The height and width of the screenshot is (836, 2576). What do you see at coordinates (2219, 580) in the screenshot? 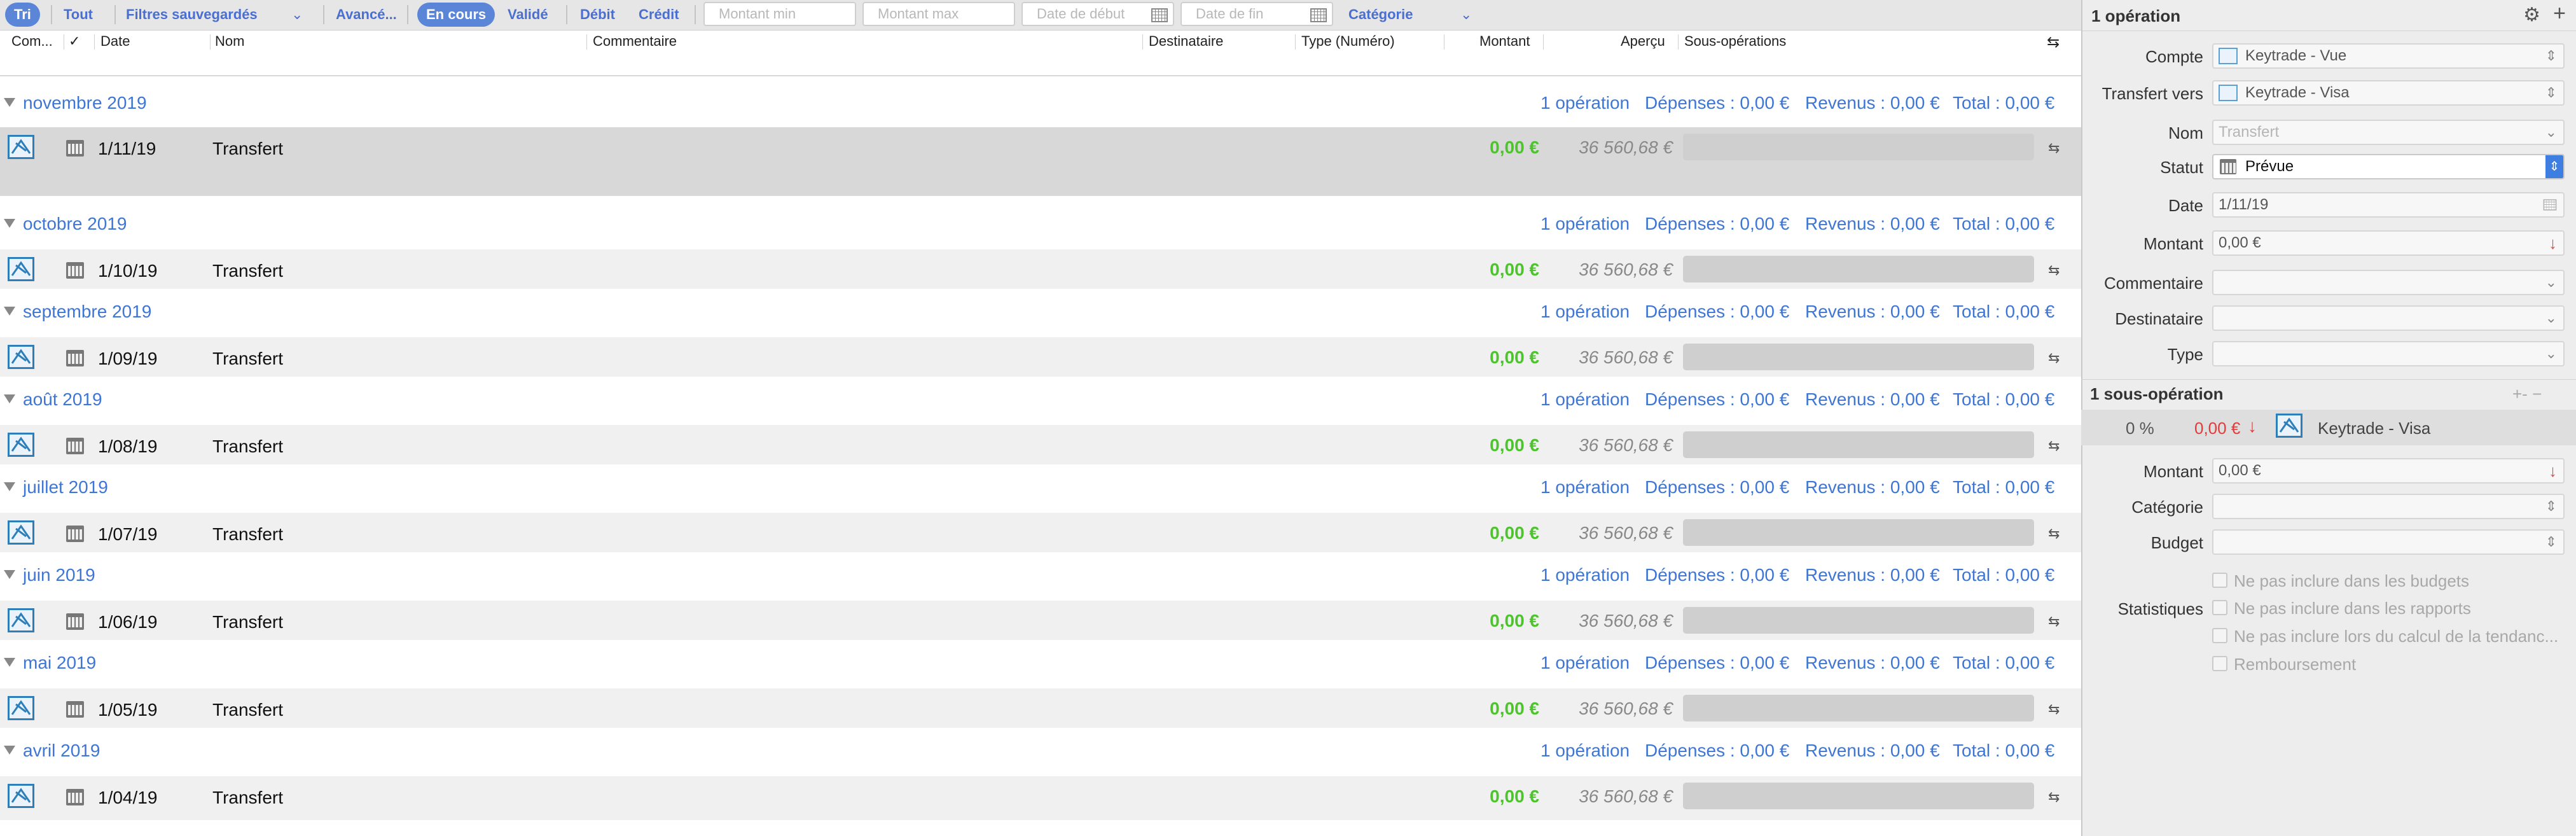
I see `exclude-budgets-checkbox` at bounding box center [2219, 580].